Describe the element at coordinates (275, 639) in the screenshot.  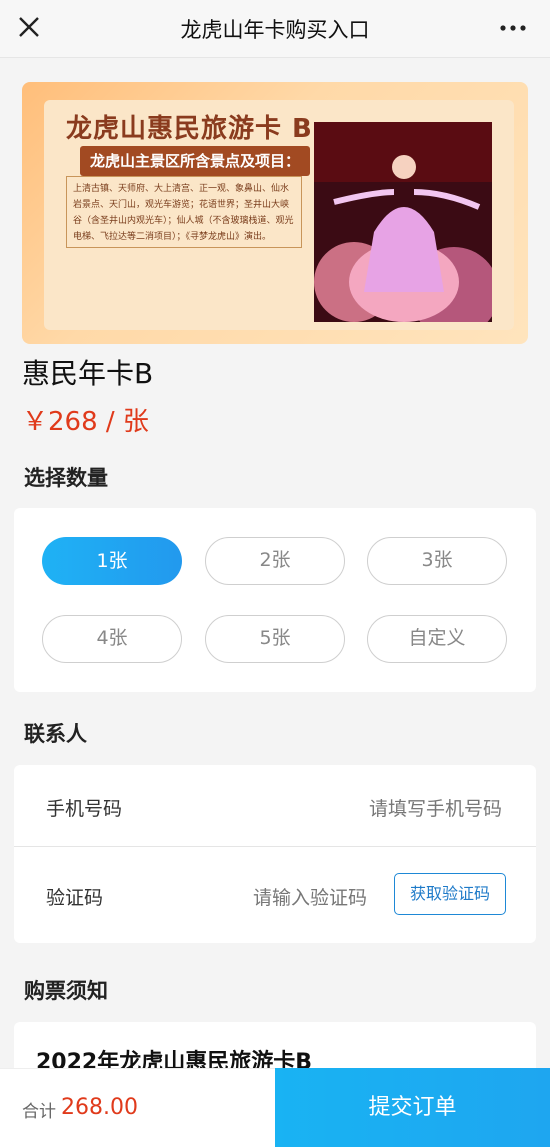
I see `qty-option-5: 5张` at that location.